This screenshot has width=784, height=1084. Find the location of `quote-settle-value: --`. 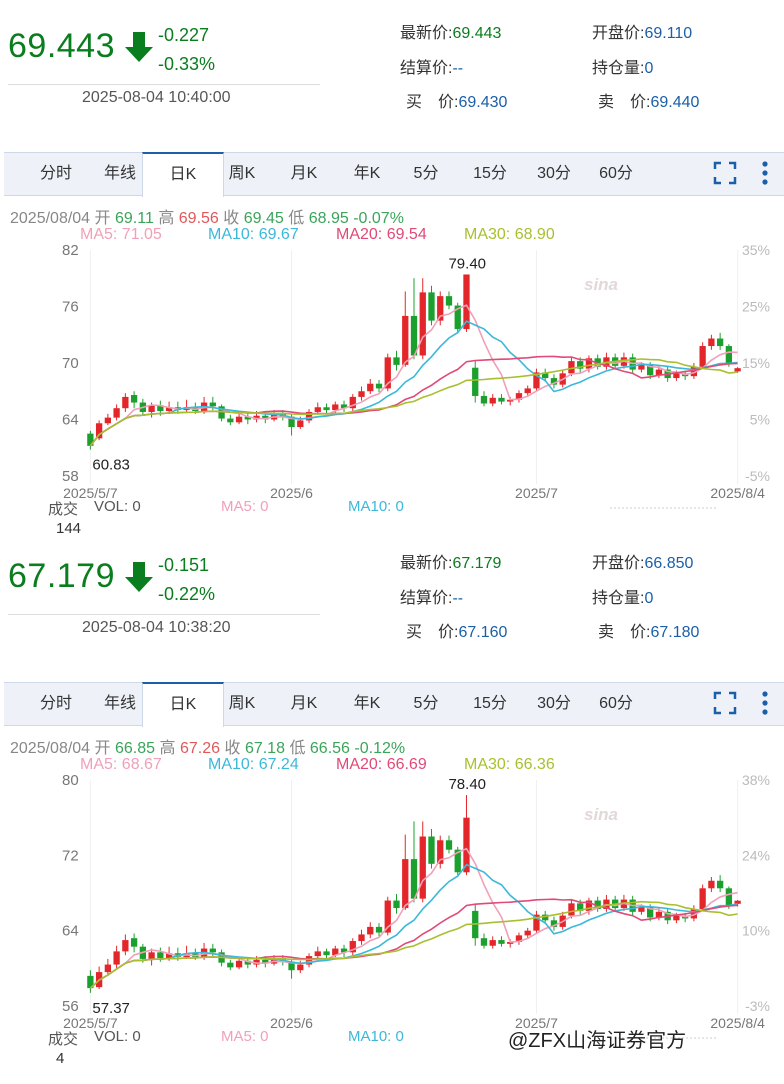

quote-settle-value: -- is located at coordinates (458, 68).